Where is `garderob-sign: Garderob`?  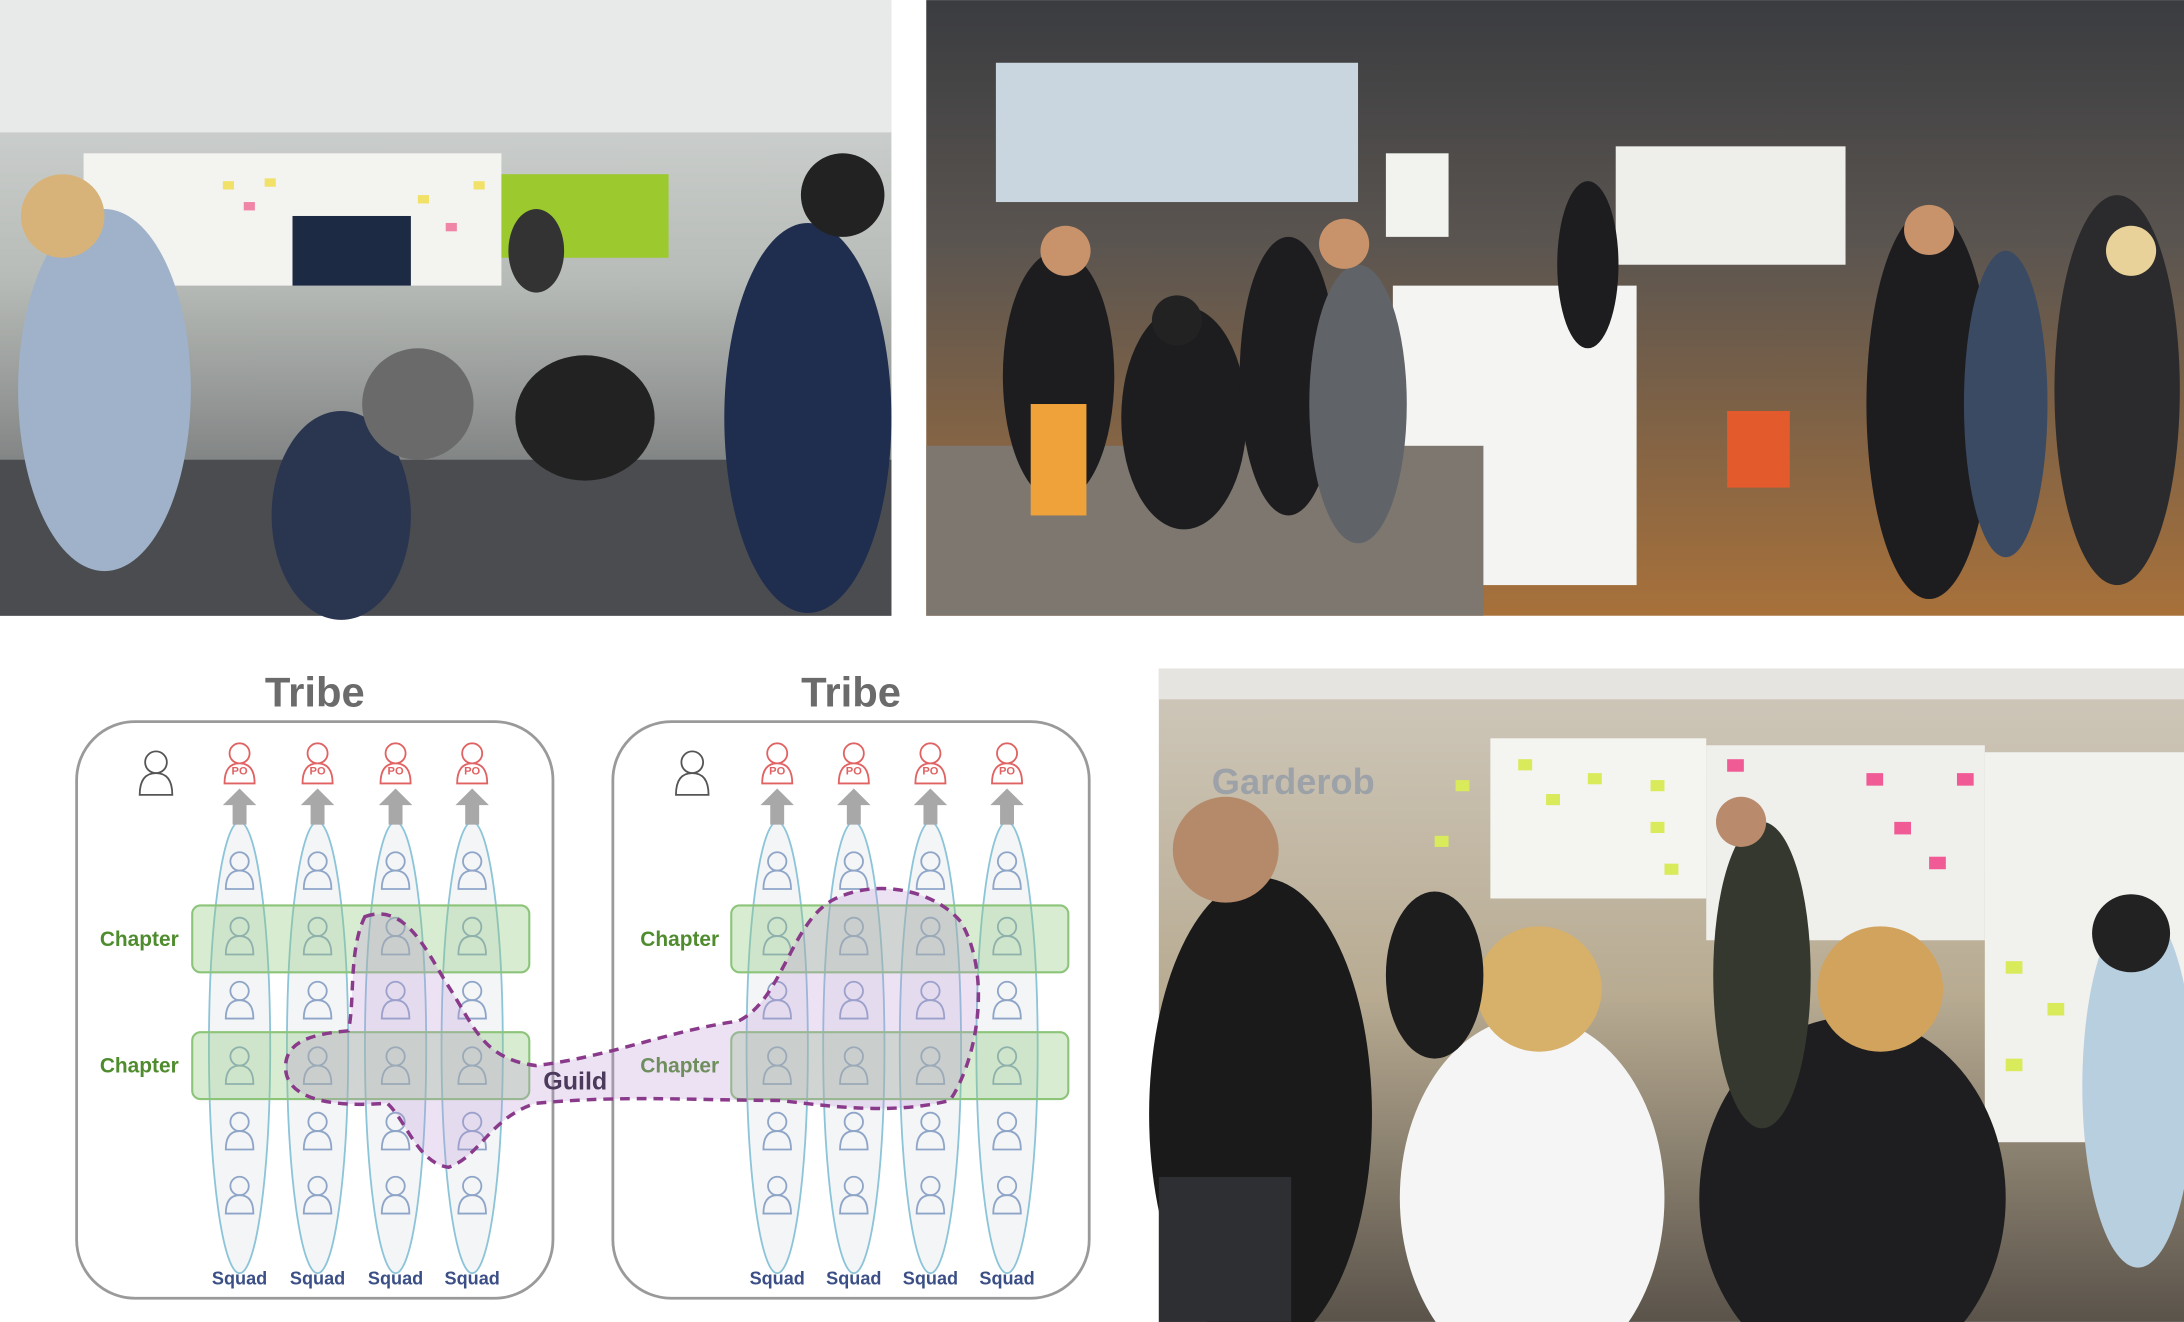 garderob-sign: Garderob is located at coordinates (1293, 781).